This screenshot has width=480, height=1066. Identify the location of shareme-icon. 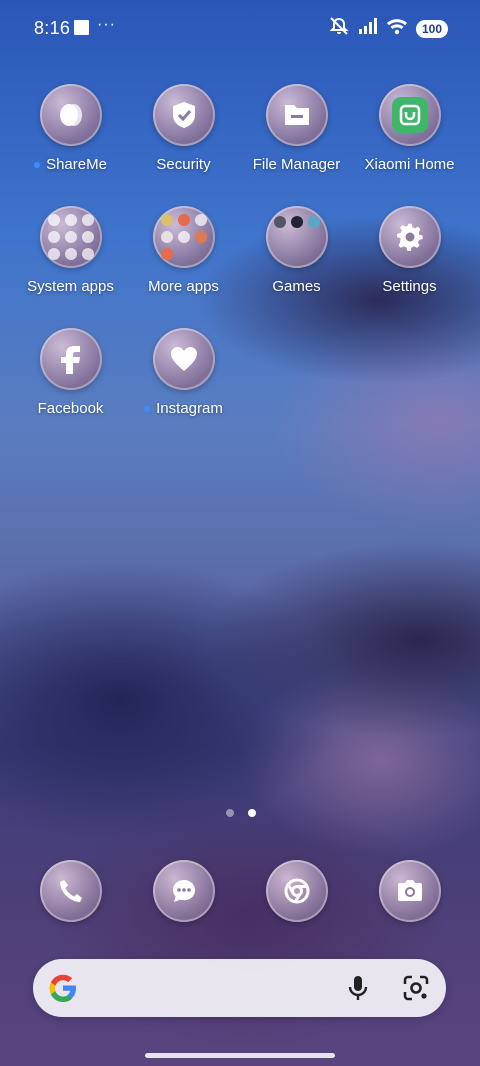
(70, 115).